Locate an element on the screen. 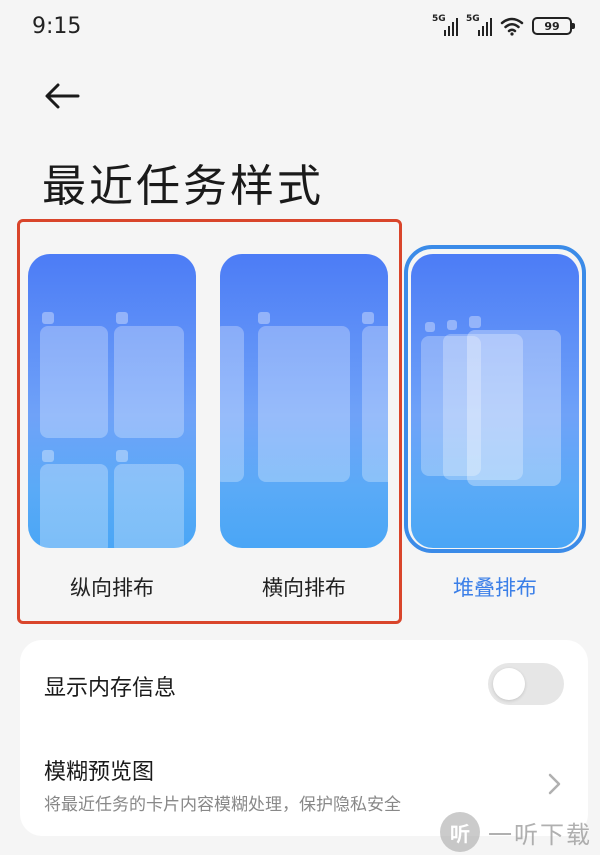 The width and height of the screenshot is (600, 855). option-label: 堆叠排布 is located at coordinates (495, 588).